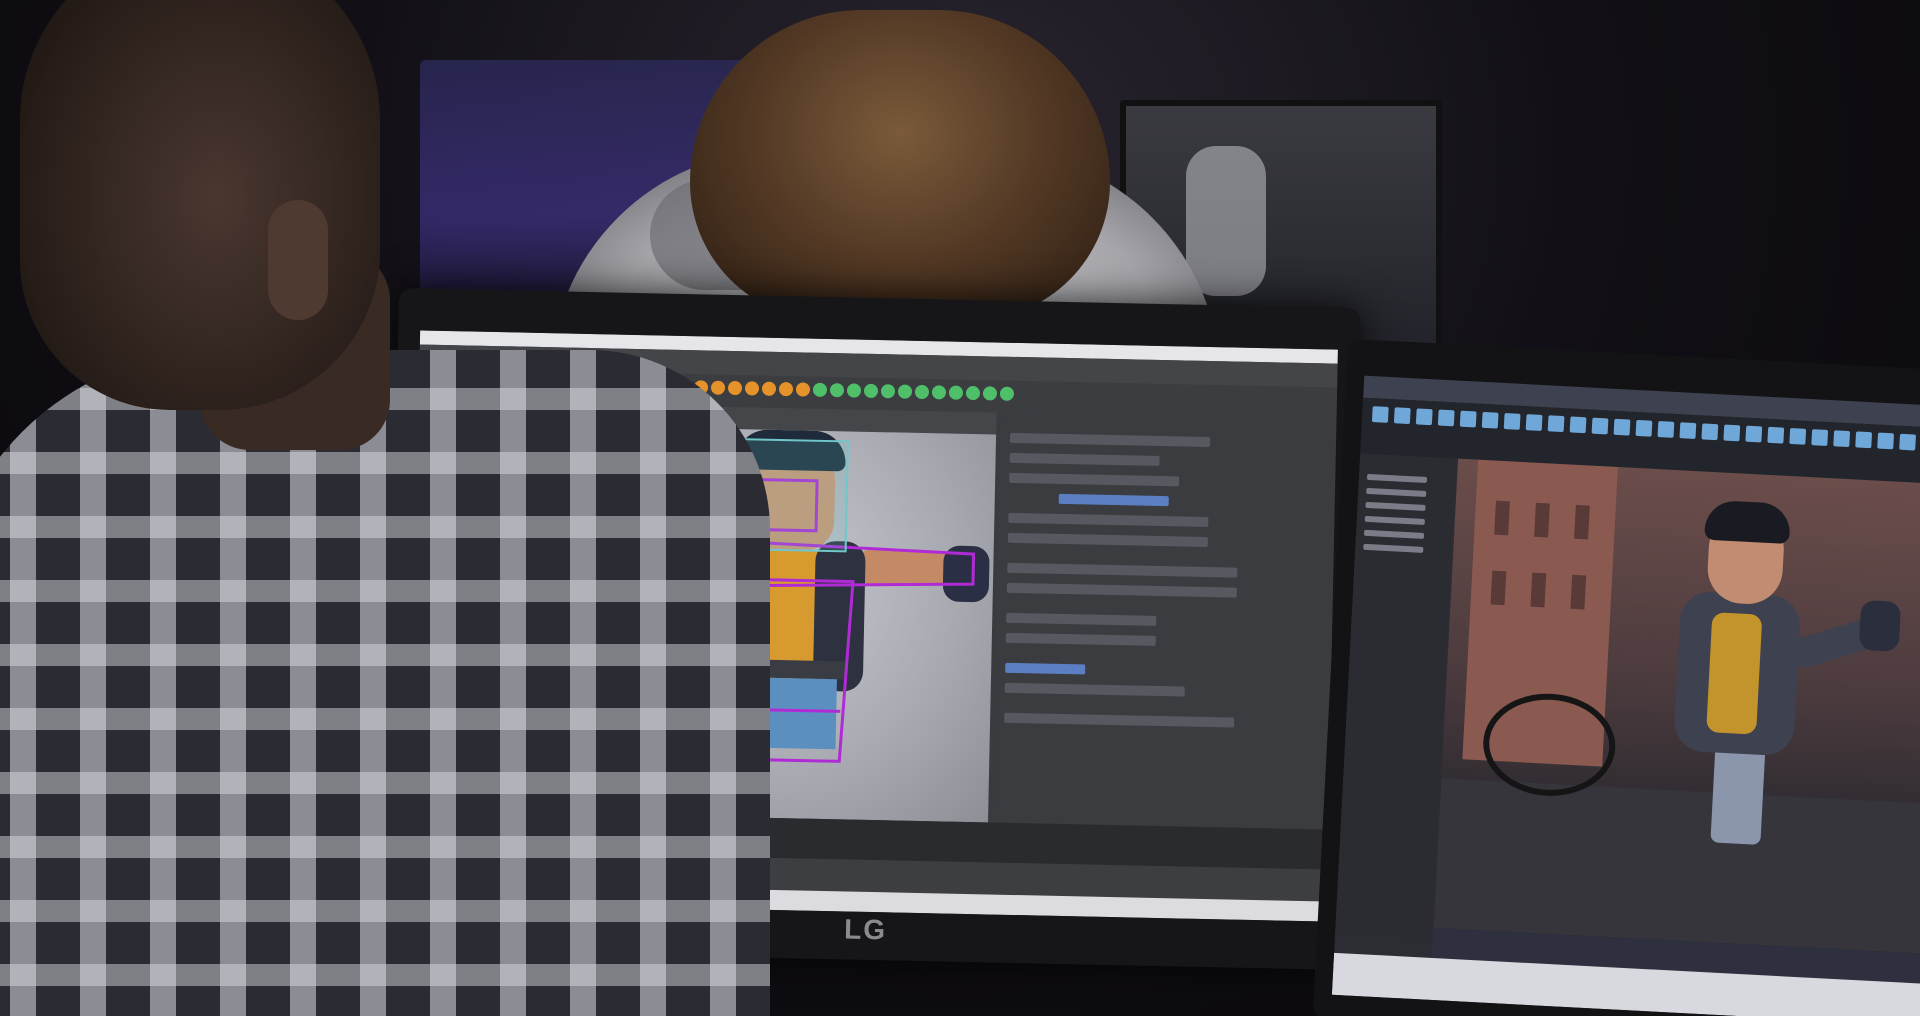  What do you see at coordinates (200, 205) in the screenshot?
I see `foreground-person-head` at bounding box center [200, 205].